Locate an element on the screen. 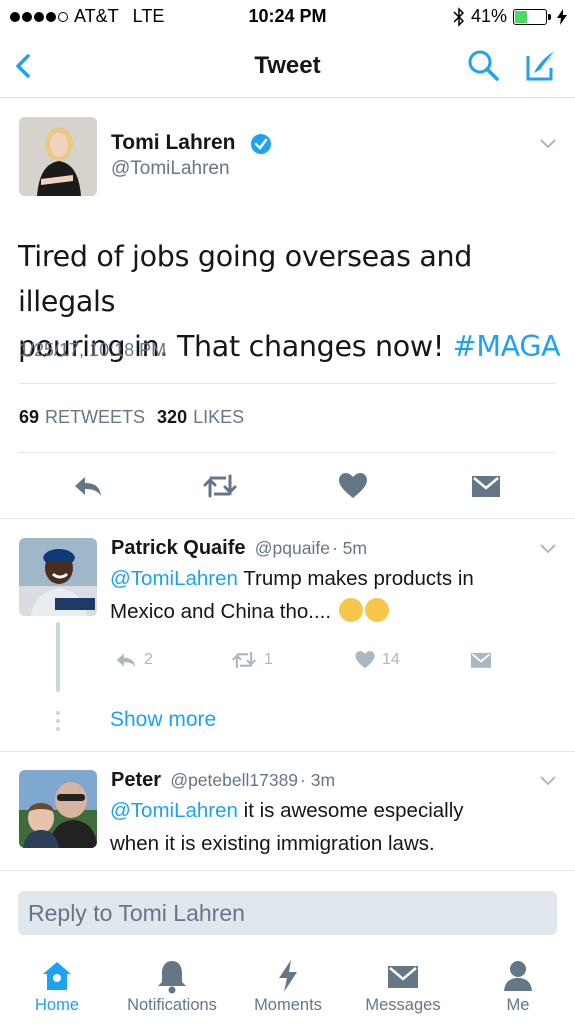  like-action: 14 is located at coordinates (377, 660).